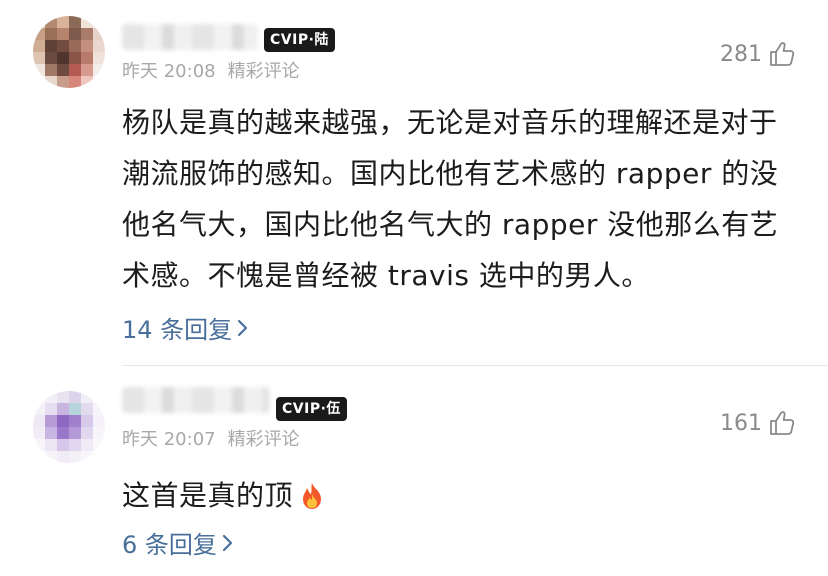 This screenshot has width=828, height=576. I want to click on comment-meta: 昨天 20:07 精彩评论, so click(211, 440).